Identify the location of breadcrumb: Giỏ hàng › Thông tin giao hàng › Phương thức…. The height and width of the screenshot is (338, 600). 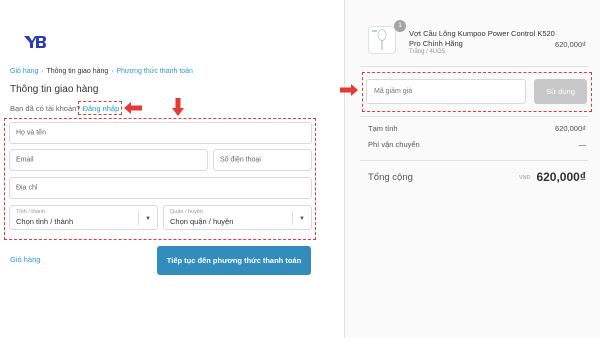
(101, 71).